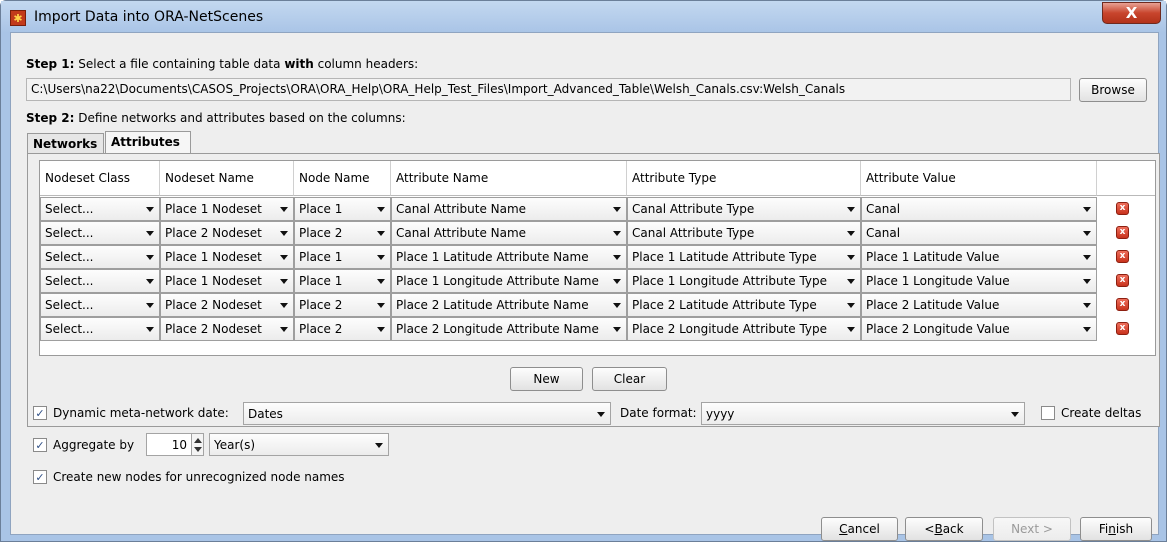 The width and height of the screenshot is (1167, 542). What do you see at coordinates (427, 413) in the screenshot?
I see `dynamic-date-select: Dates` at bounding box center [427, 413].